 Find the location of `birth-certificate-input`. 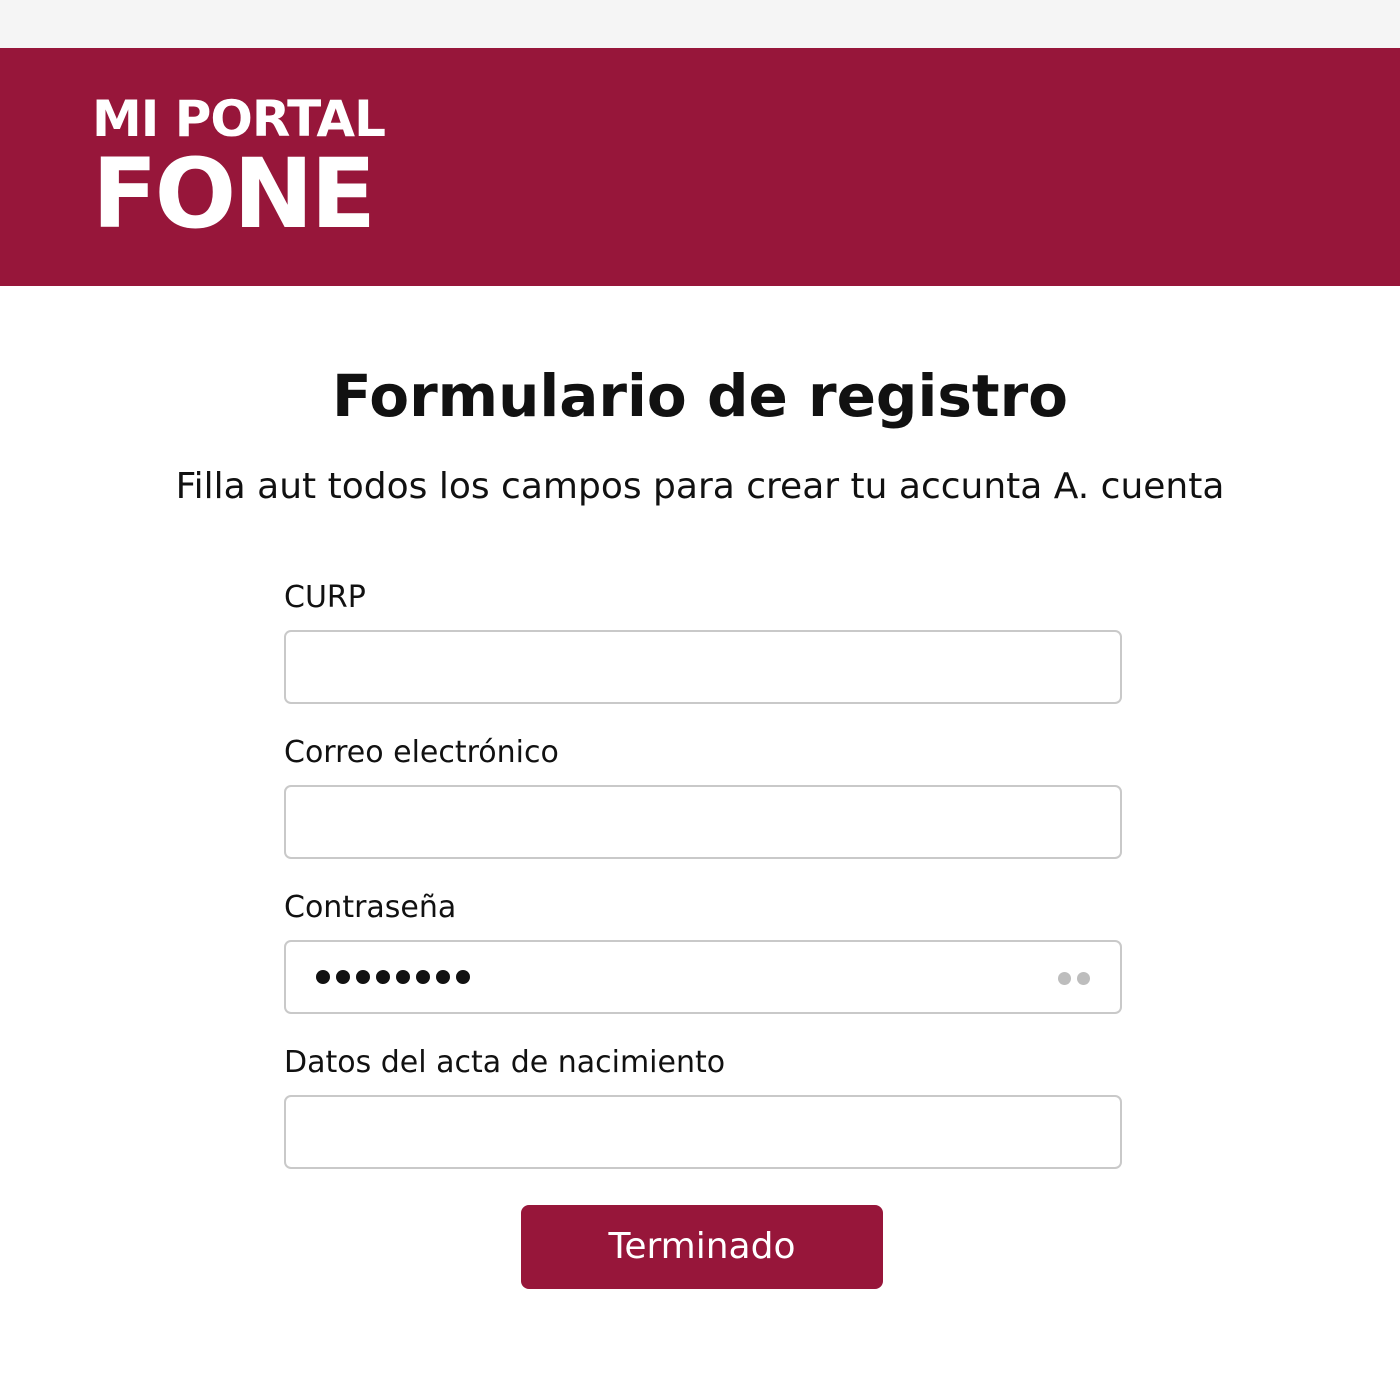

birth-certificate-input is located at coordinates (703, 1132).